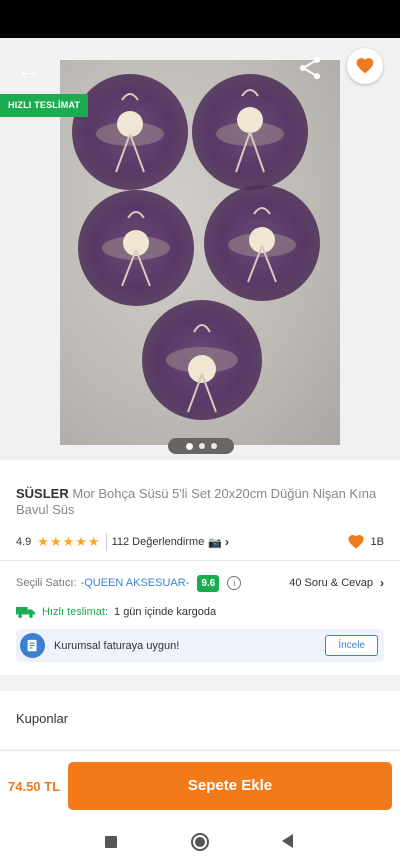  What do you see at coordinates (200, 645) in the screenshot?
I see `corporate-invoice-banner: Kurumsal faturaya uygun! İncele` at bounding box center [200, 645].